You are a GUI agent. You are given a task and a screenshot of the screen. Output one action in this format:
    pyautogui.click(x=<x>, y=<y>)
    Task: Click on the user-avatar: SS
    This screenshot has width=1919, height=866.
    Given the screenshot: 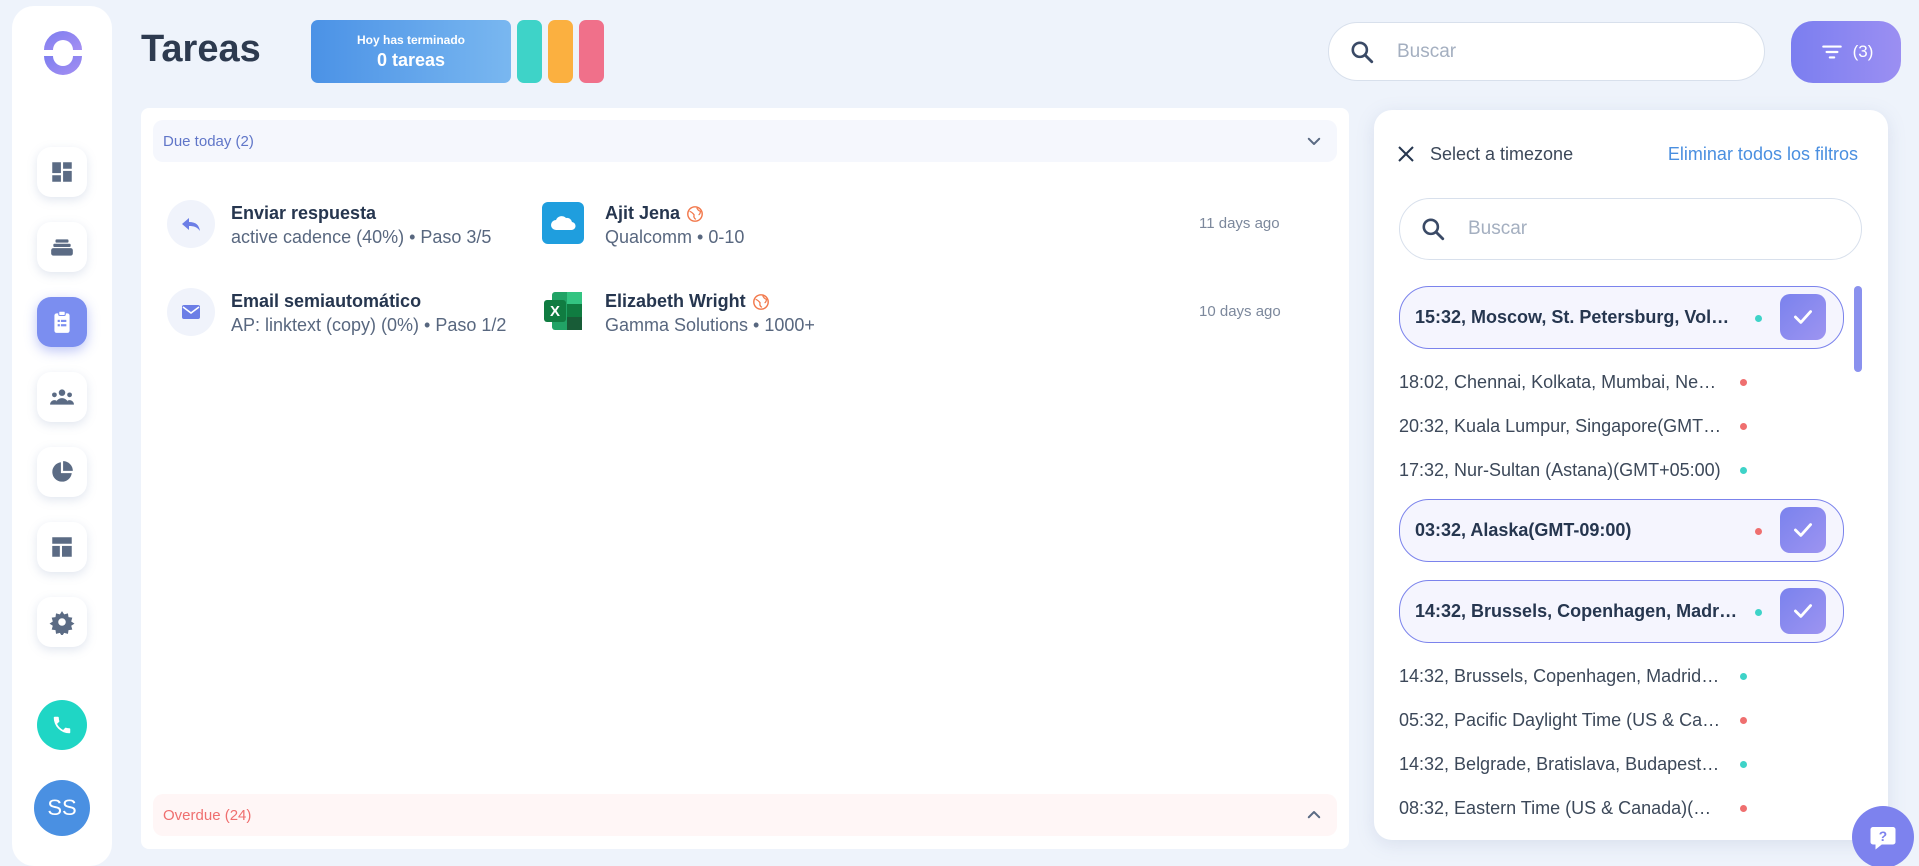 What is the action you would take?
    pyautogui.click(x=62, y=808)
    